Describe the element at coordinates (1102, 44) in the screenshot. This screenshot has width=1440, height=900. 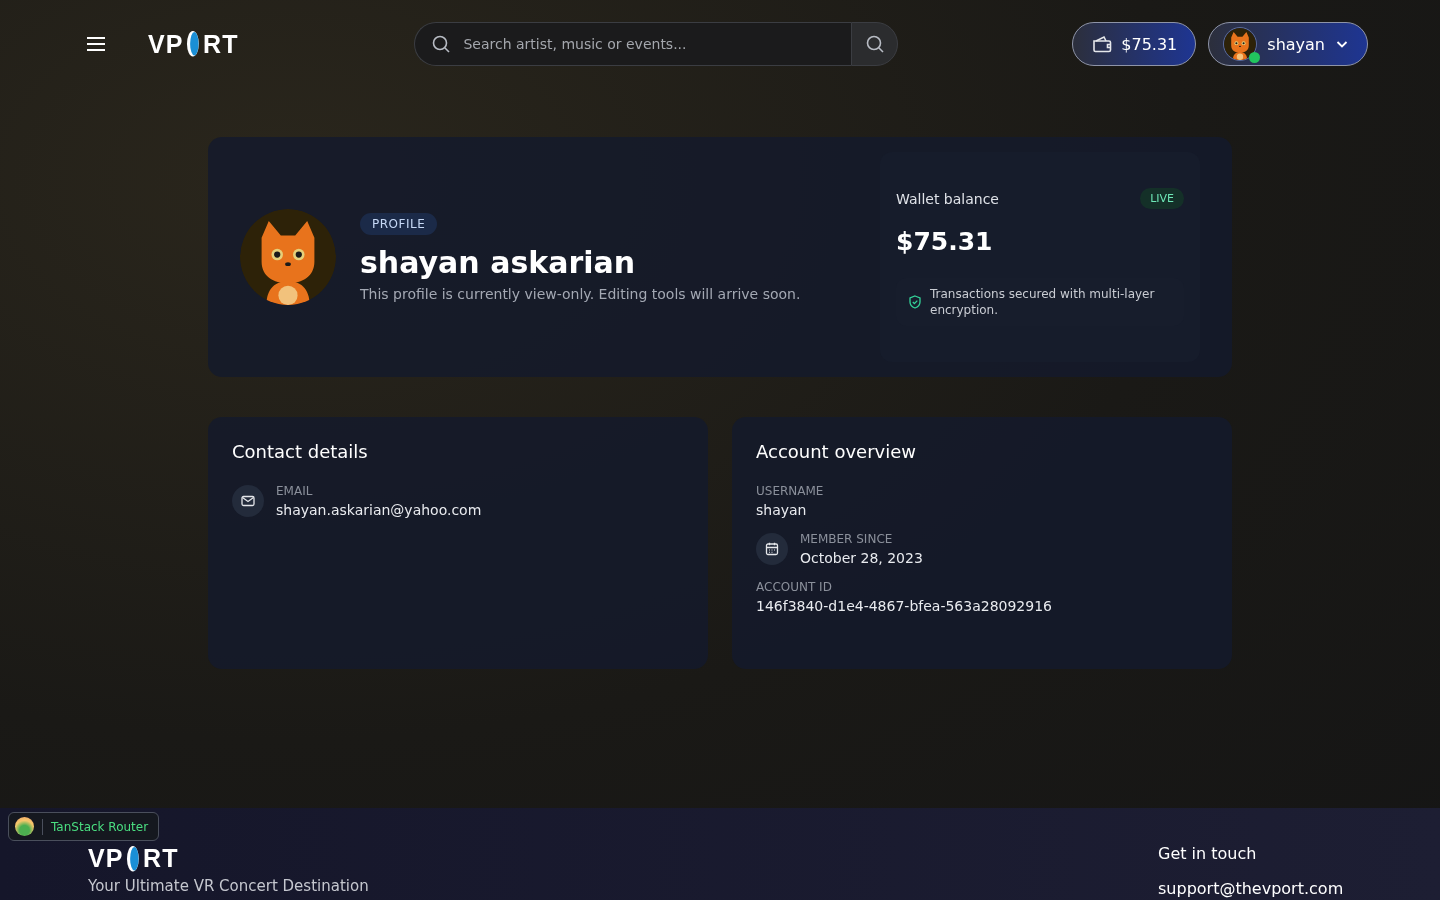
I see `wallet-icon` at that location.